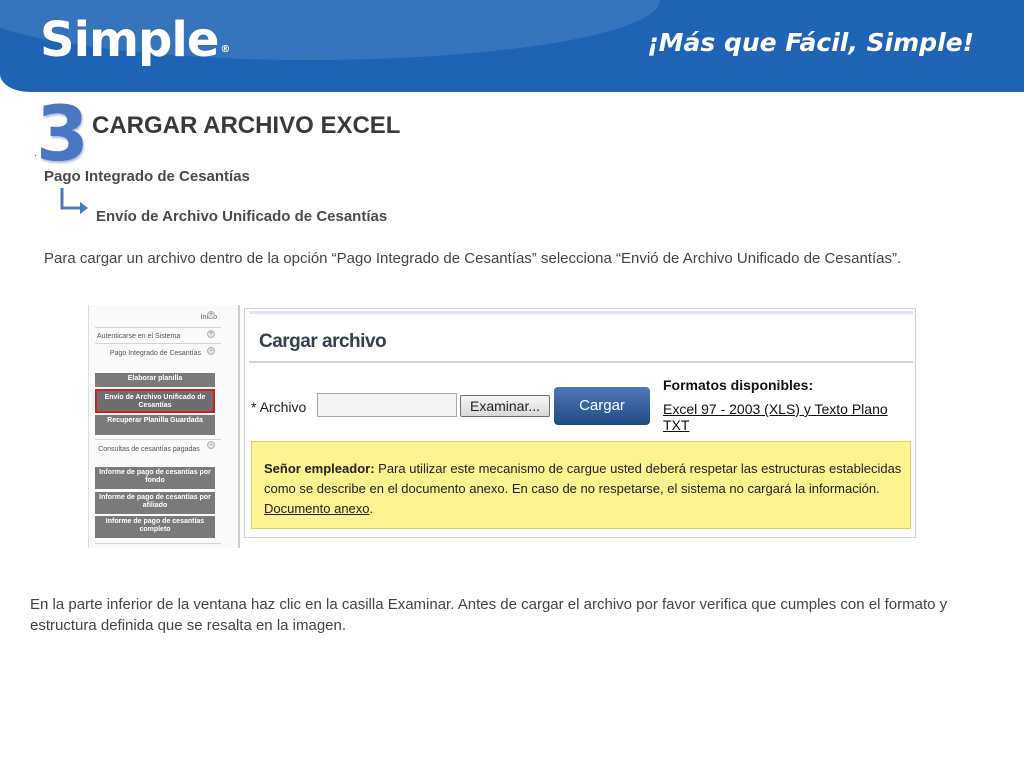 The width and height of the screenshot is (1024, 768). What do you see at coordinates (158, 336) in the screenshot?
I see `sidebar-item-autenticarse: Autenticarse en el Sistema` at bounding box center [158, 336].